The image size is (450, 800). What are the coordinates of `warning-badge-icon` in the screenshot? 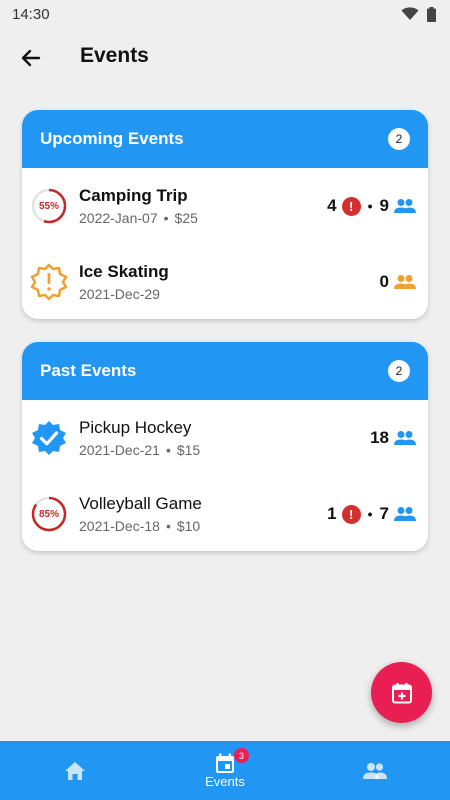 It's located at (49, 282).